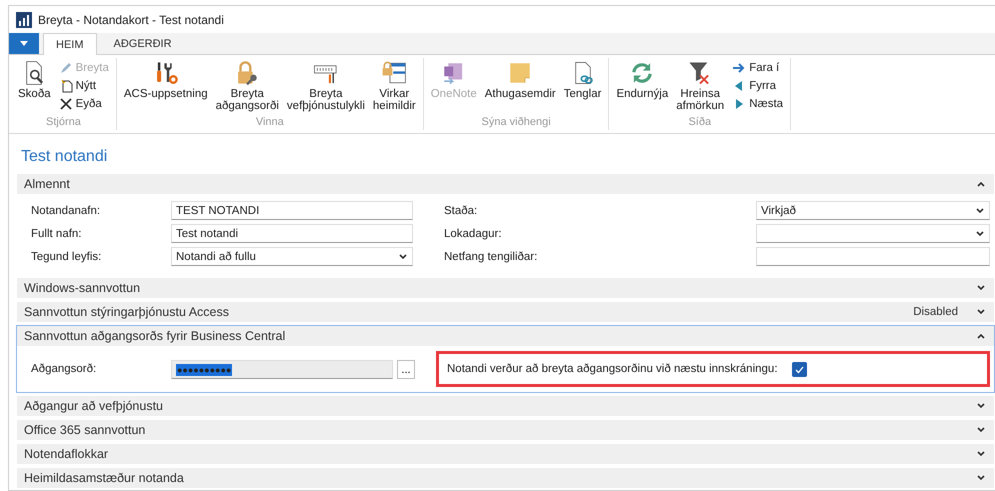  I want to click on password-dots: ●●●●●●●●●●, so click(204, 370).